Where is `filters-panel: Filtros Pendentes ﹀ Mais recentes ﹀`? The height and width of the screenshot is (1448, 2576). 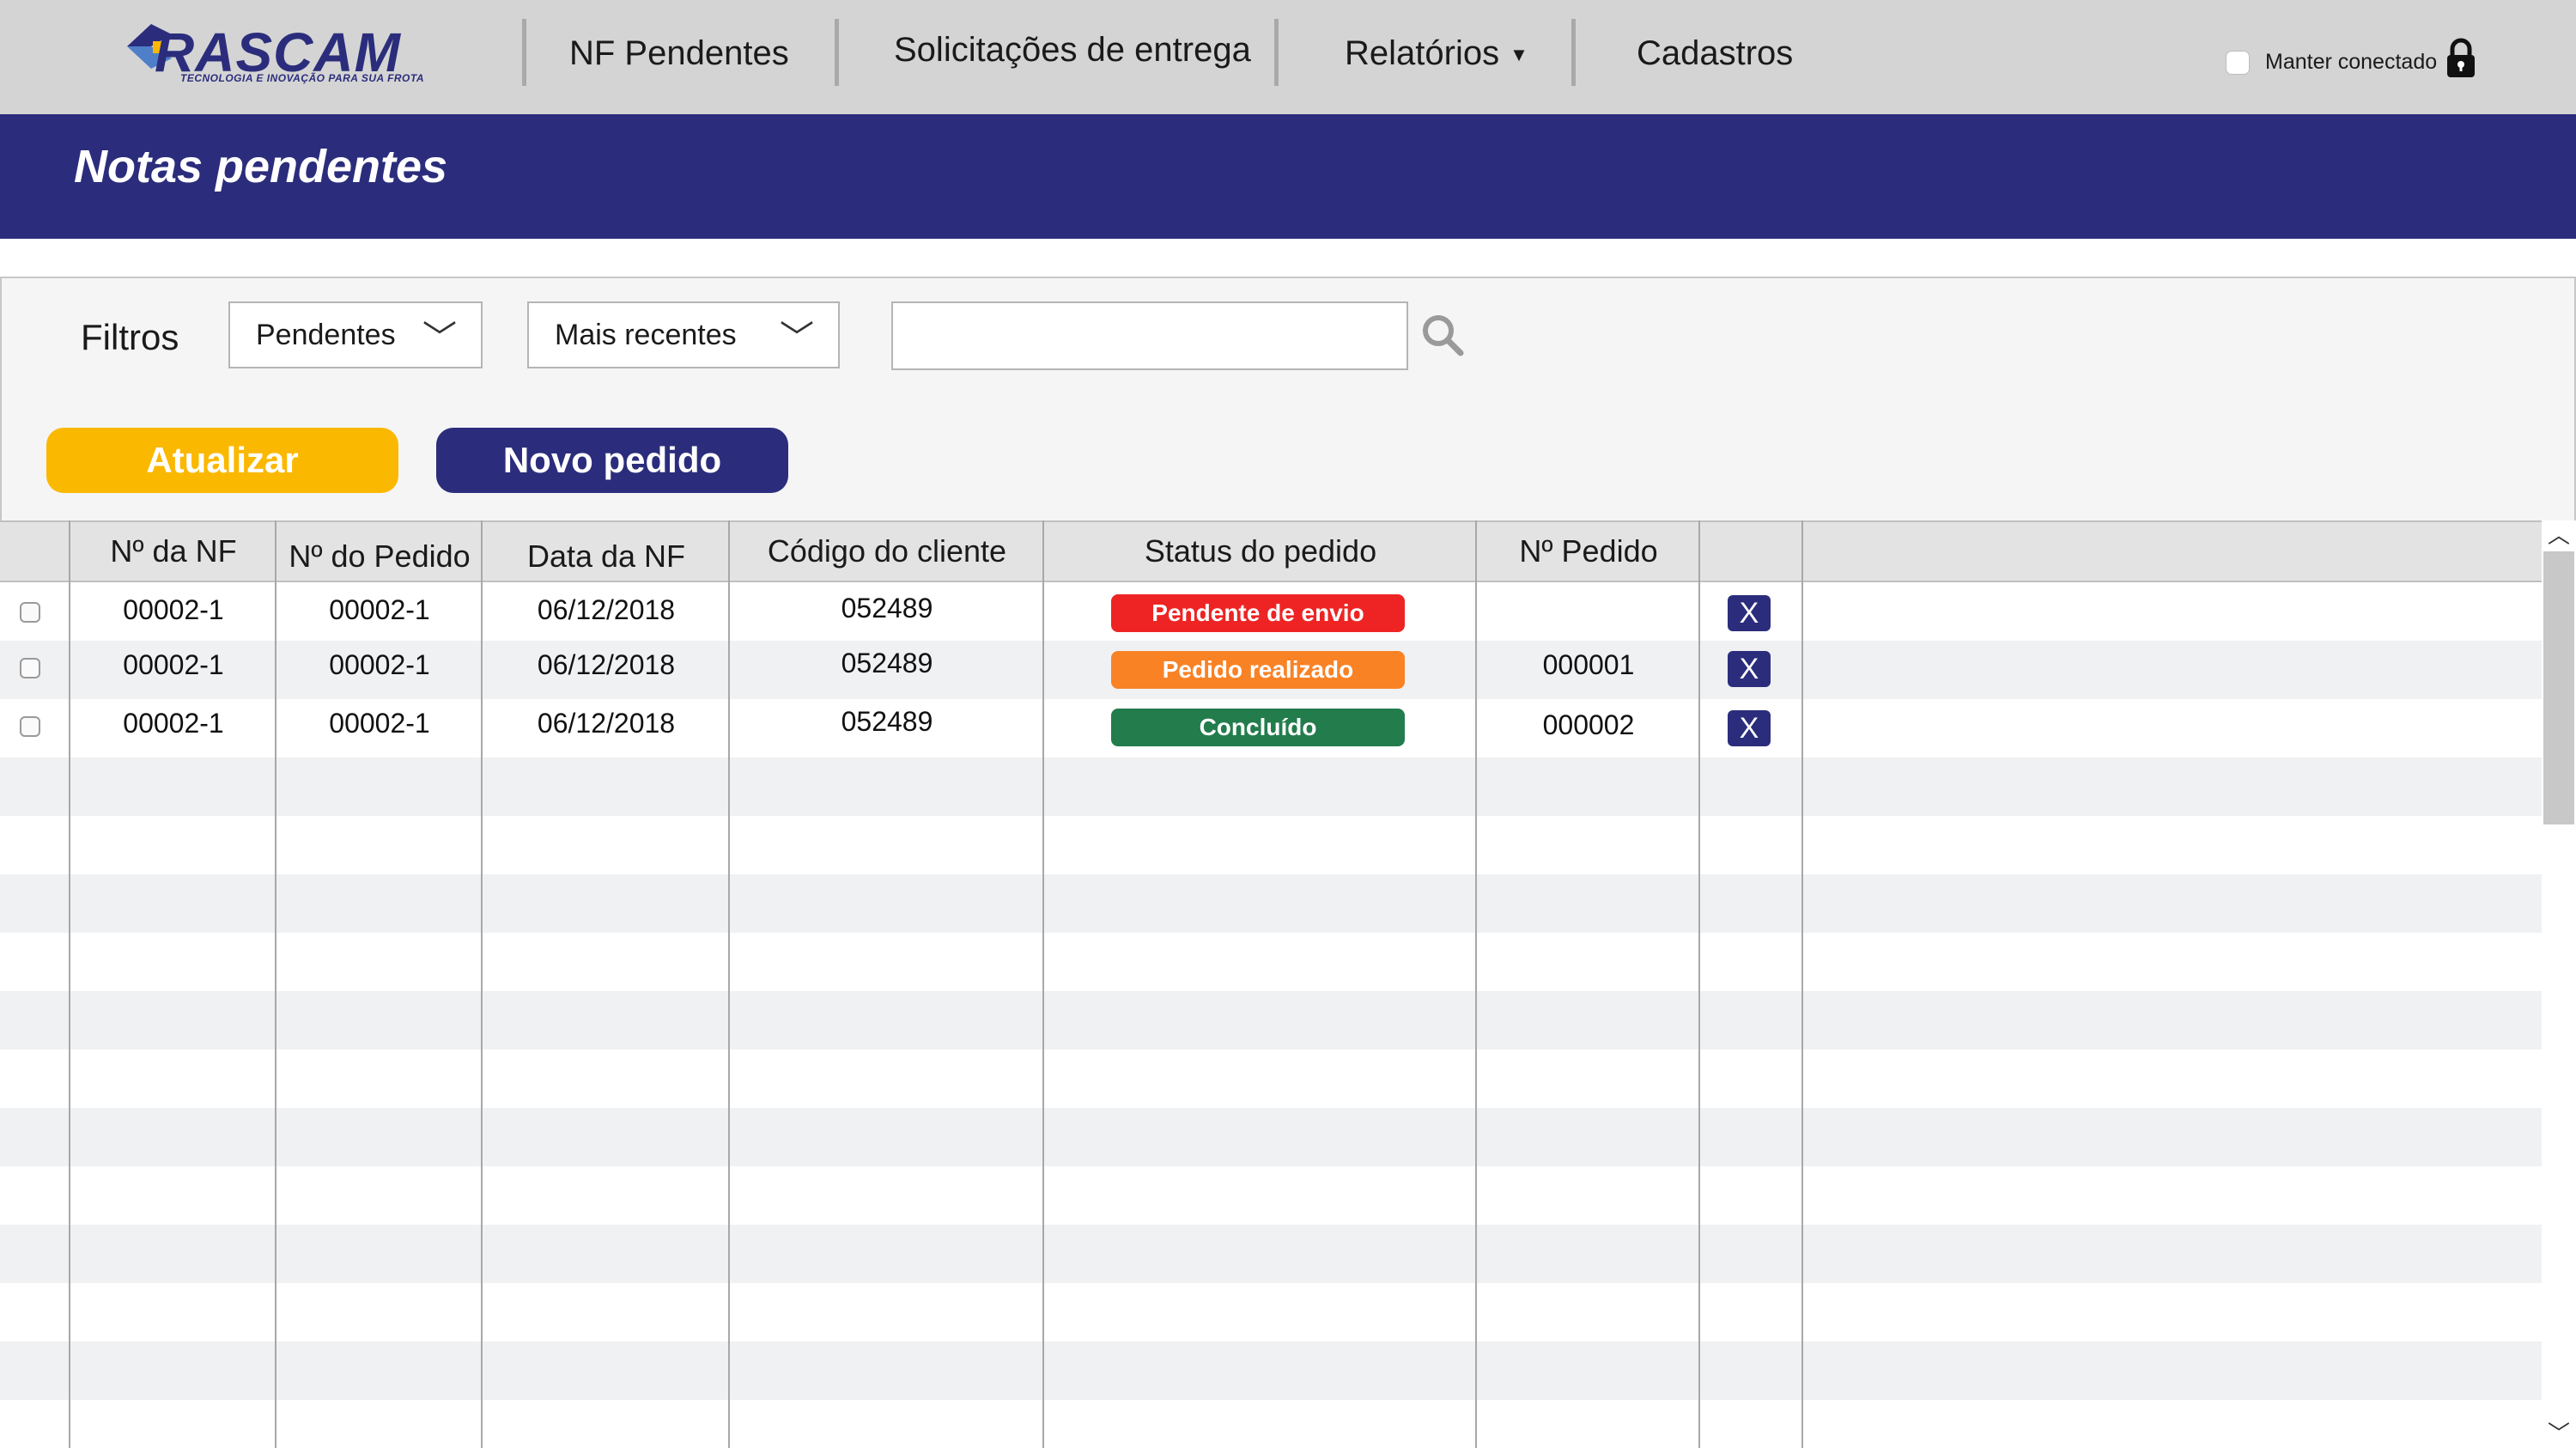 filters-panel: Filtros Pendentes ﹀ Mais recentes ﹀ is located at coordinates (1288, 338).